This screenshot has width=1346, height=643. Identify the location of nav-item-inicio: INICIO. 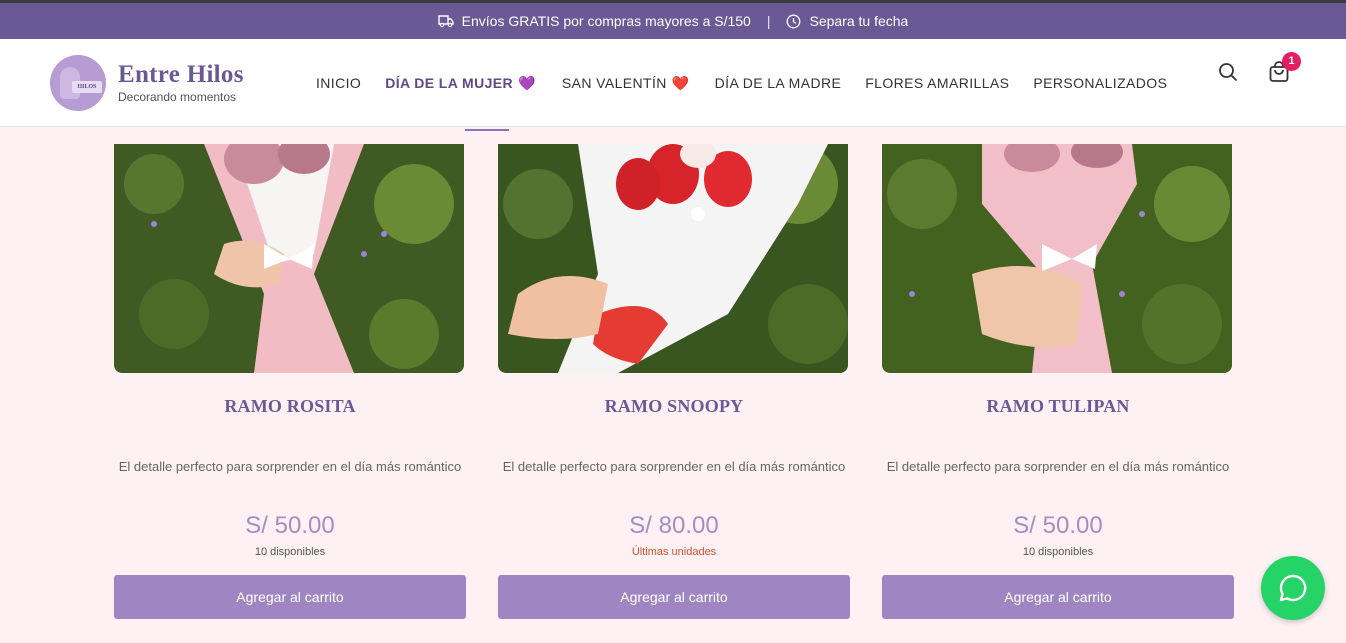
(338, 83).